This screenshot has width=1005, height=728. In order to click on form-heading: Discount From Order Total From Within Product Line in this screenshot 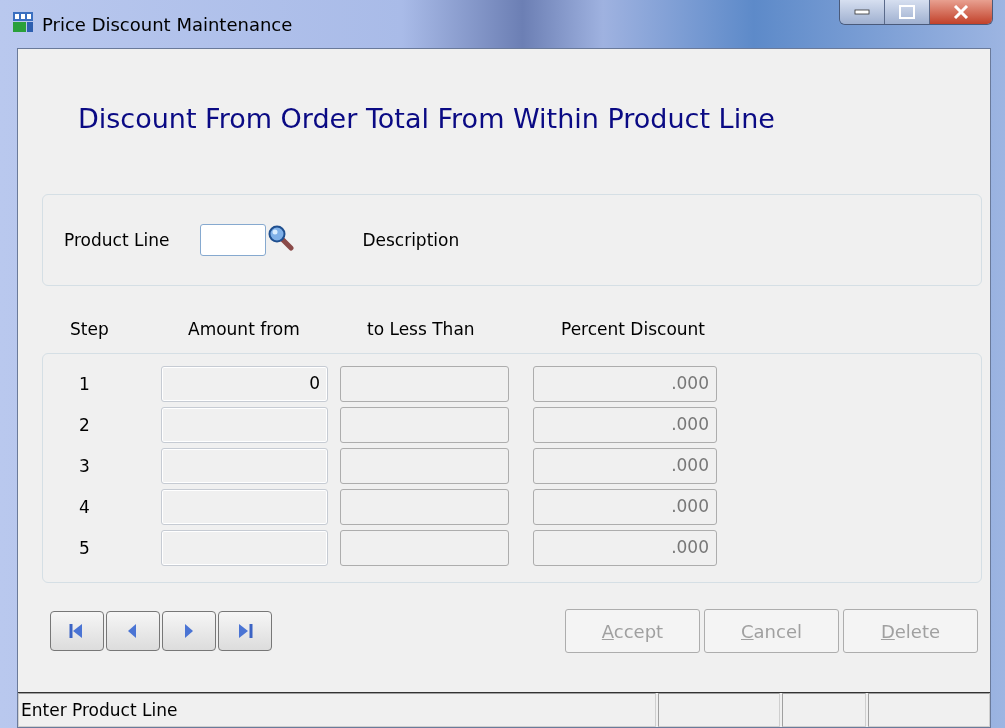, I will do `click(427, 119)`.